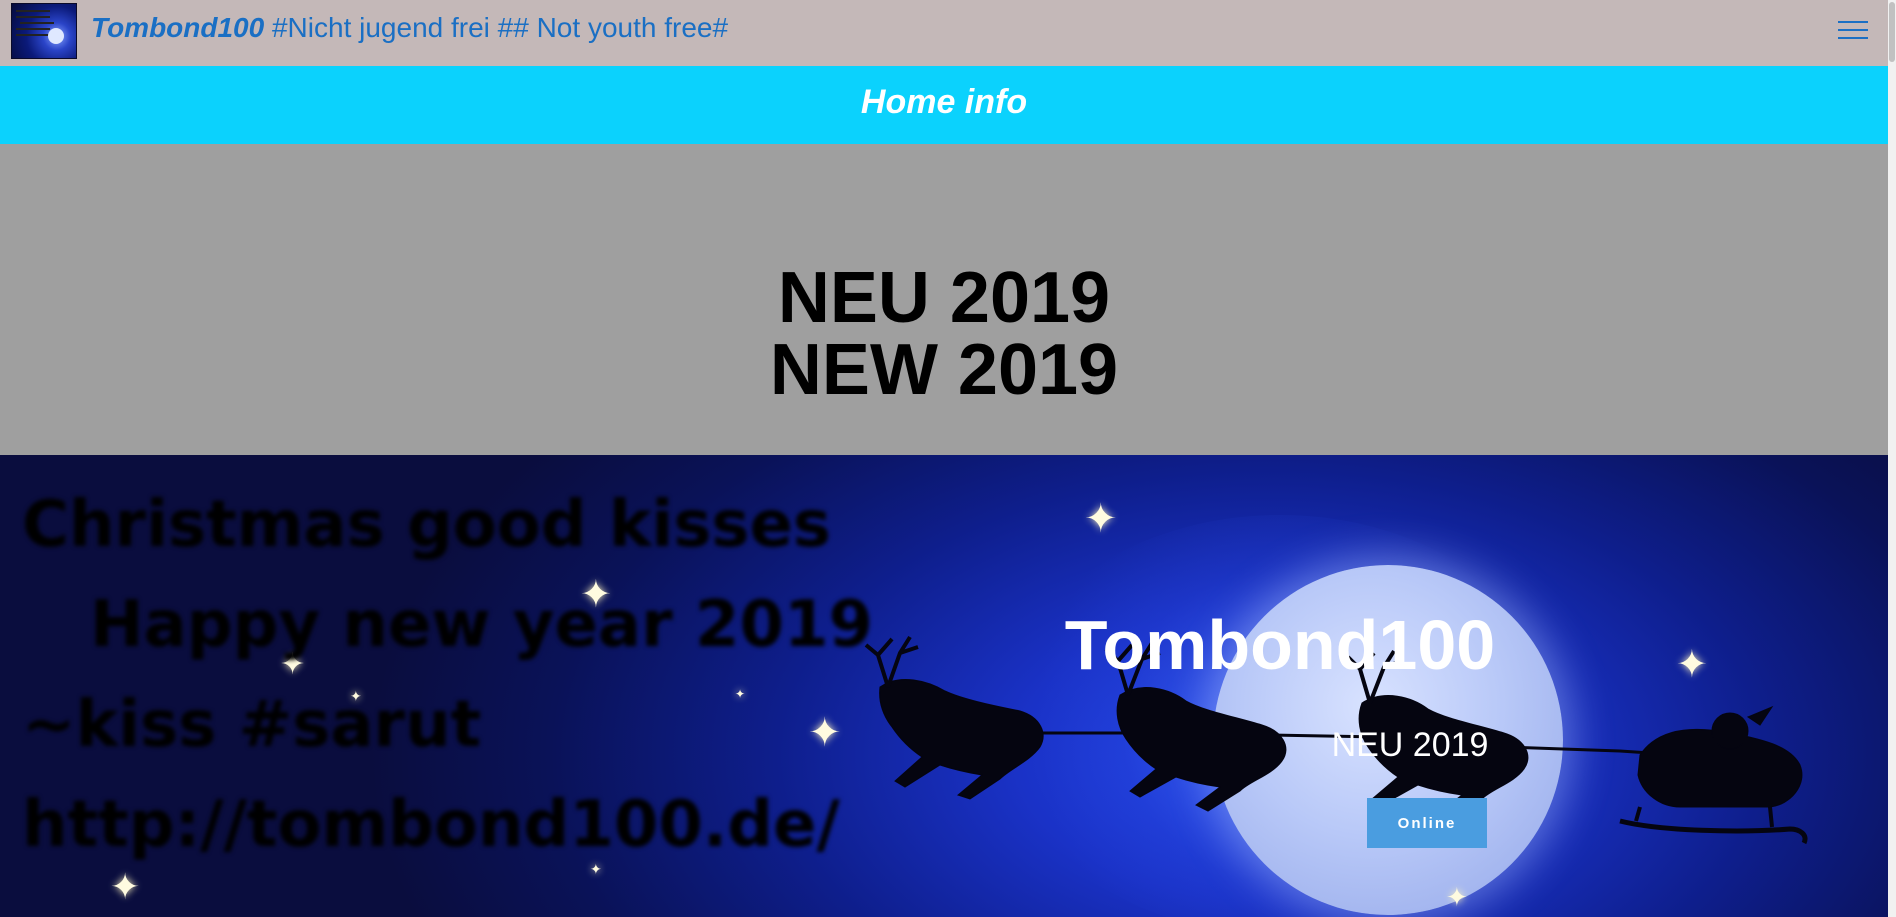  Describe the element at coordinates (44, 31) in the screenshot. I see `site-logo` at that location.